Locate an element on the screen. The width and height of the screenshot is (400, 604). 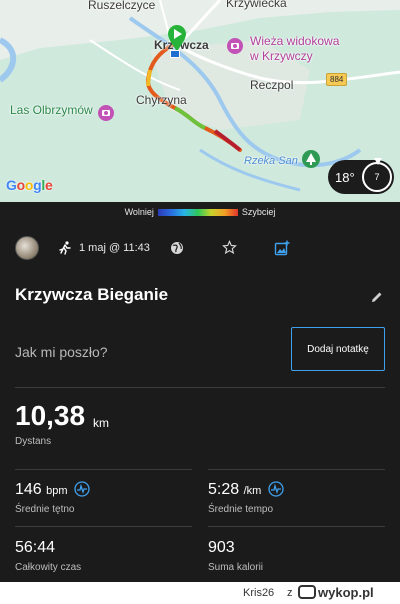
total-calories-stat: 903 Suma kalorii is located at coordinates (235, 556).